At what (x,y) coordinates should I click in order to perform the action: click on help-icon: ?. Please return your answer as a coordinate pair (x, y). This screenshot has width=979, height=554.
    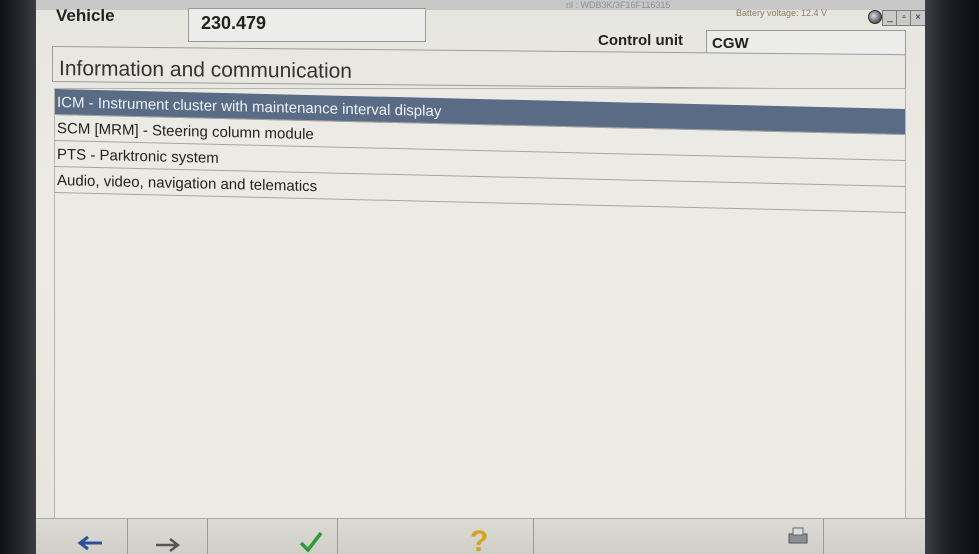
    Looking at the image, I should click on (479, 539).